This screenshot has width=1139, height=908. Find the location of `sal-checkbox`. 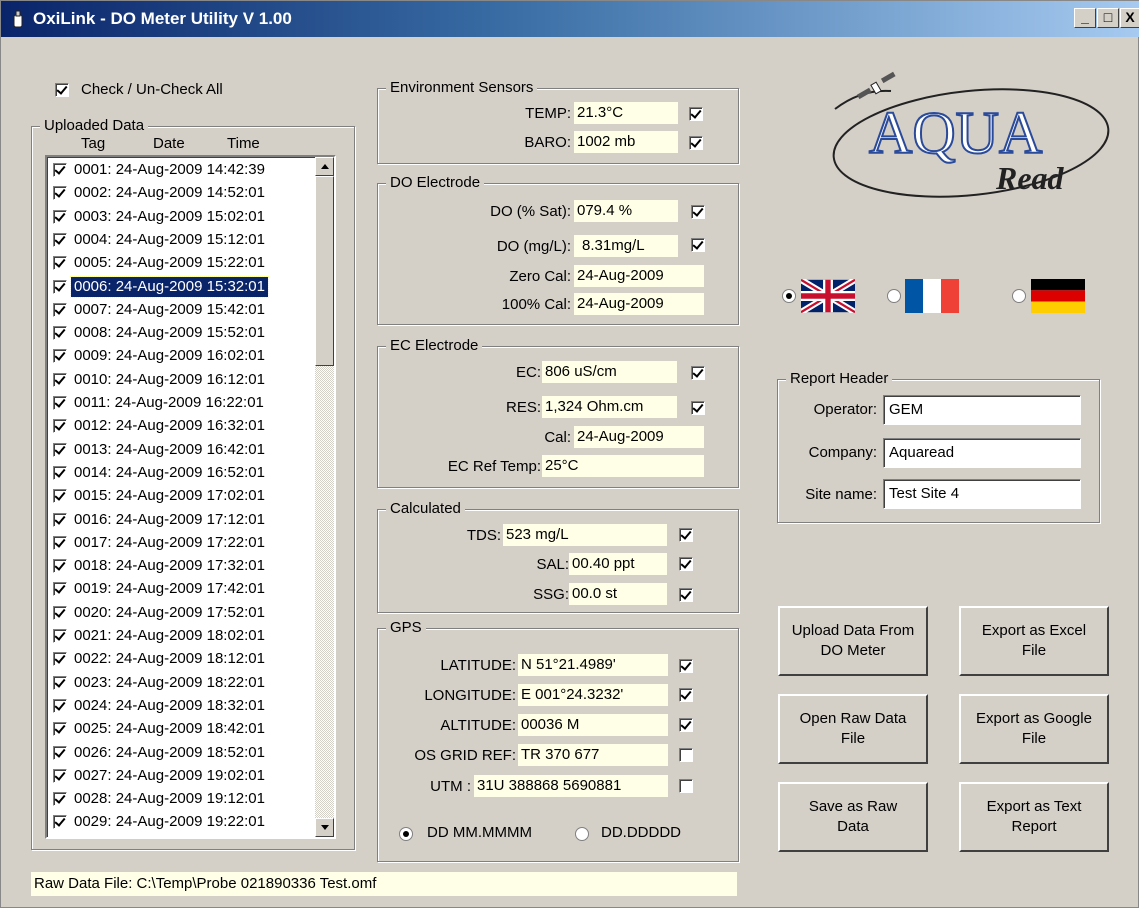

sal-checkbox is located at coordinates (686, 564).